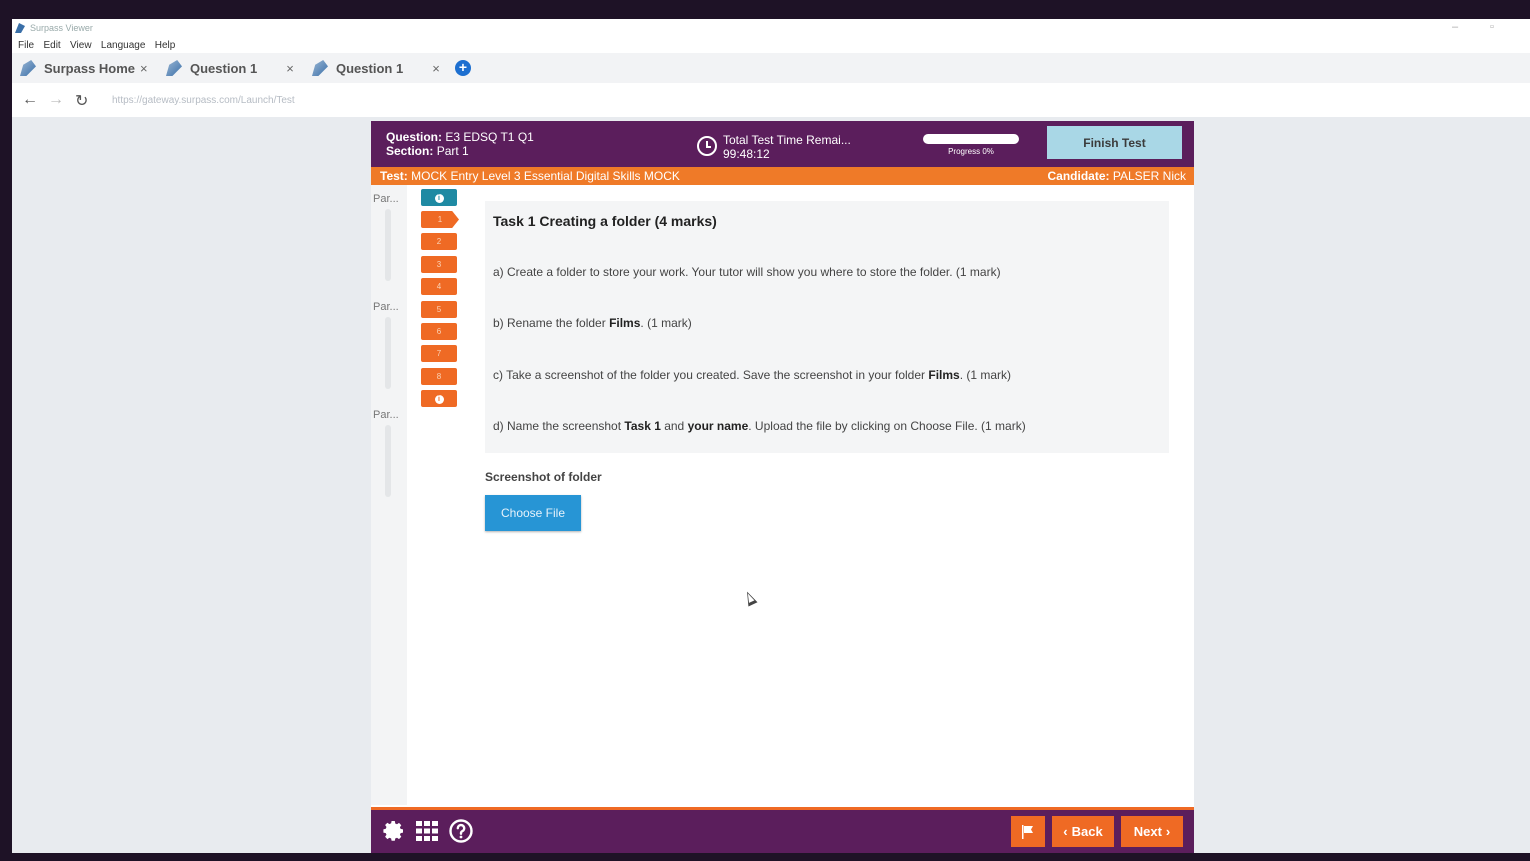 The width and height of the screenshot is (1530, 861). Describe the element at coordinates (81, 101) in the screenshot. I see `reload-icon: ↻` at that location.